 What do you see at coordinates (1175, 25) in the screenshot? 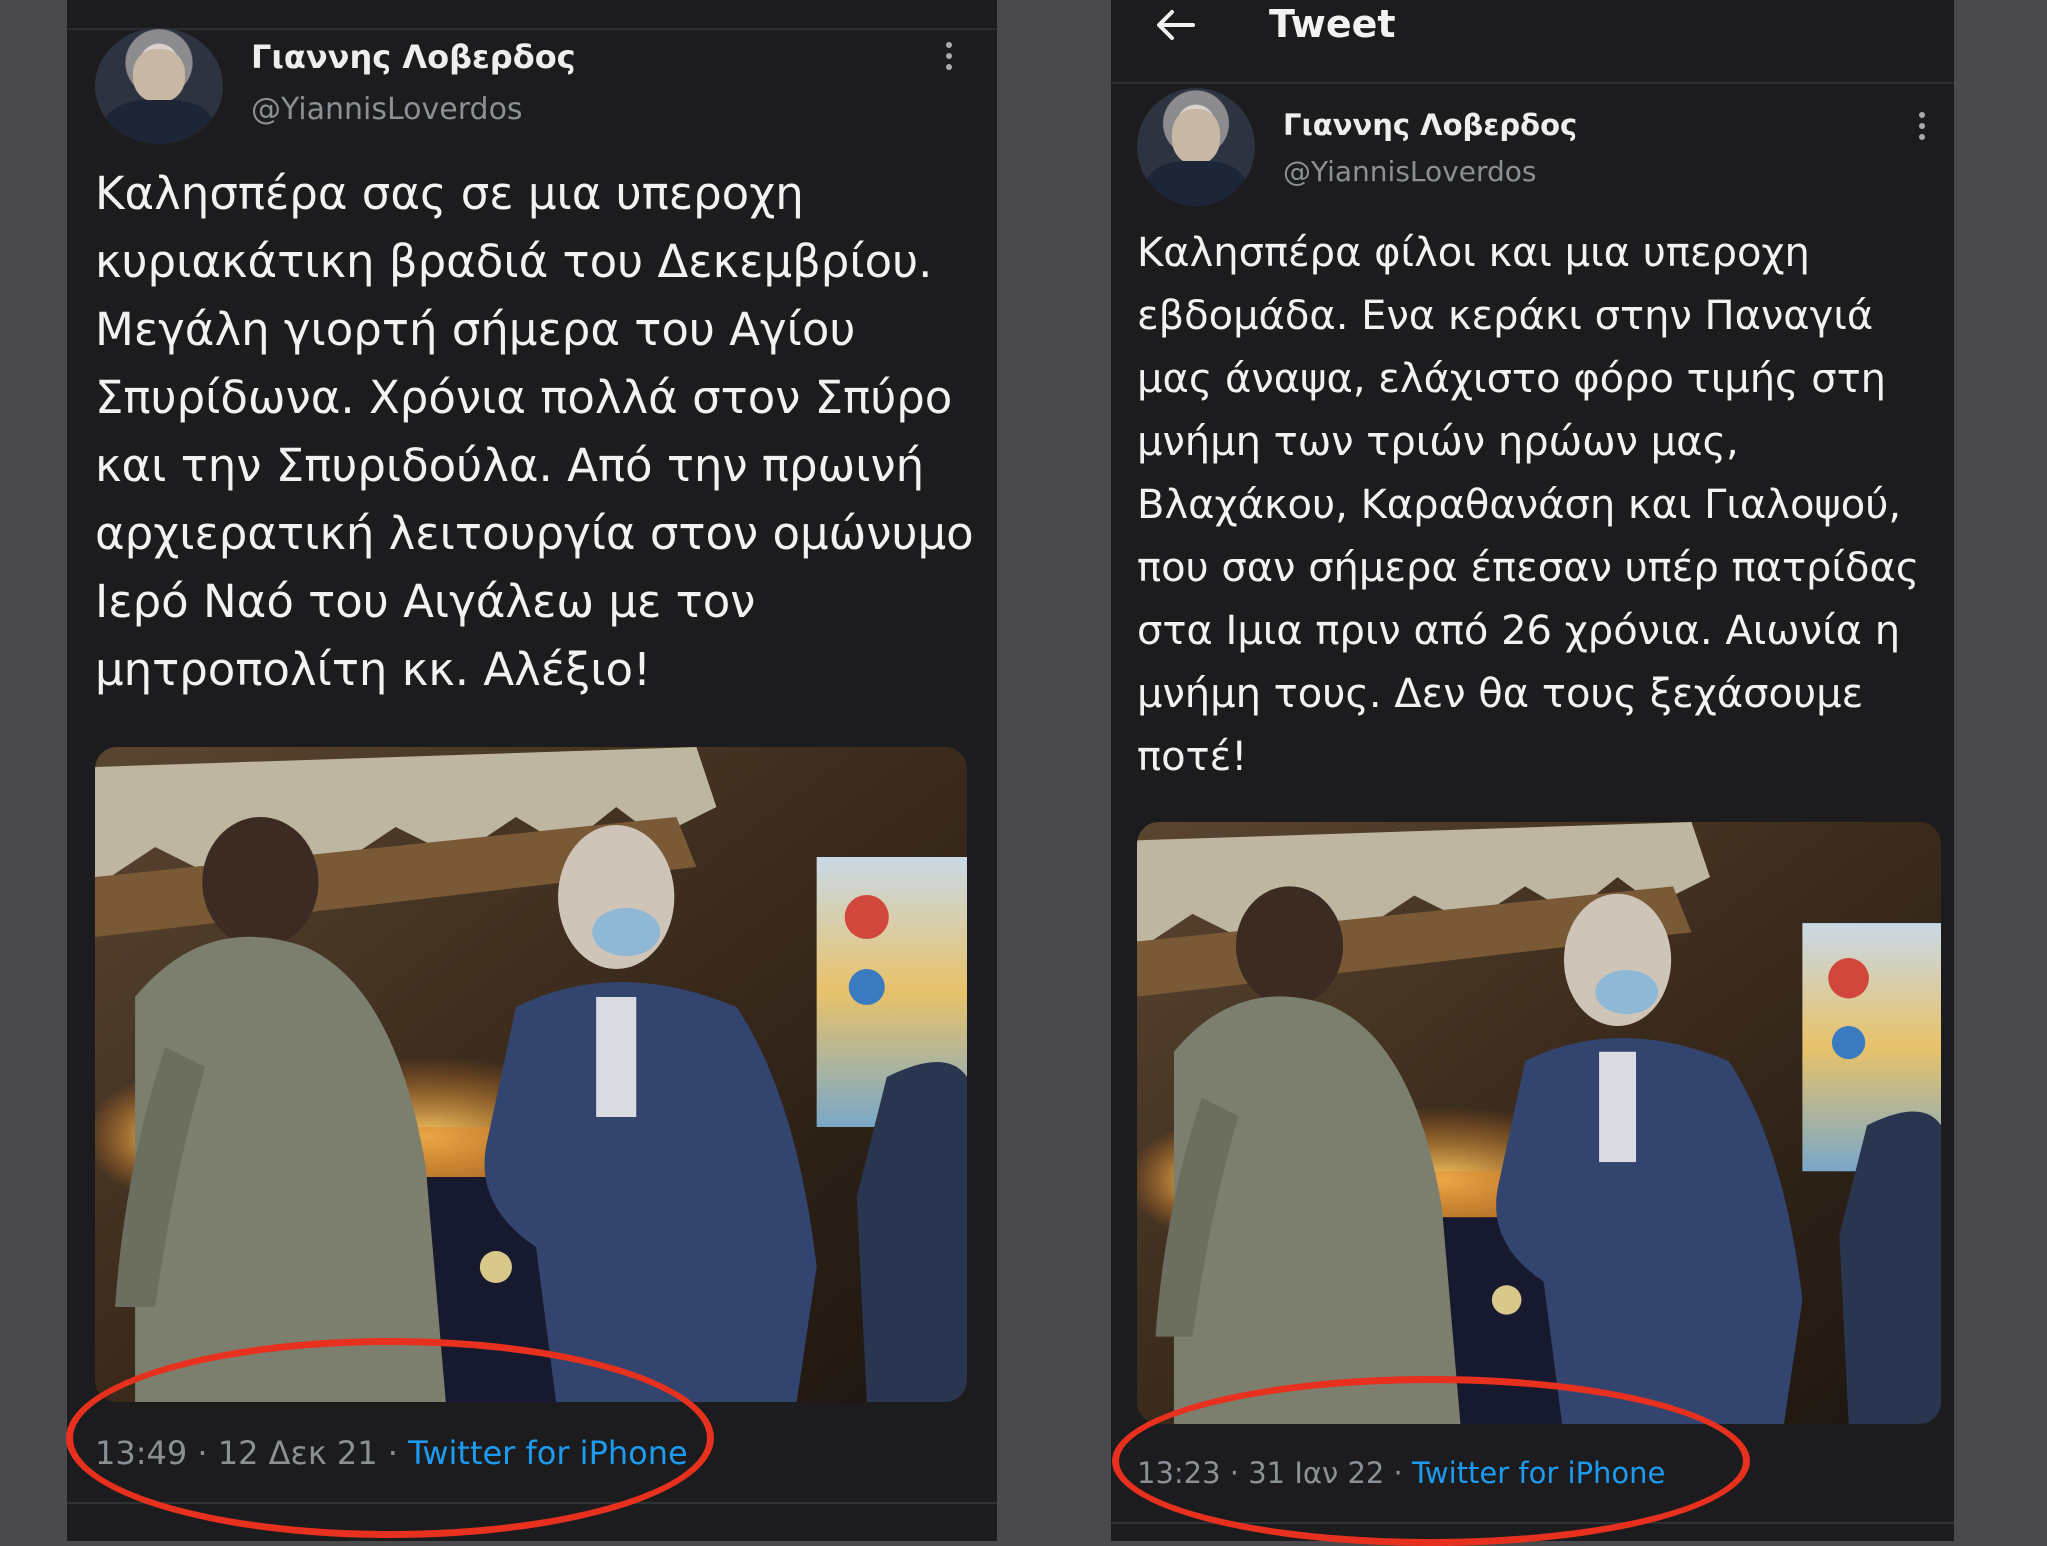
I see `arrow-left-icon` at bounding box center [1175, 25].